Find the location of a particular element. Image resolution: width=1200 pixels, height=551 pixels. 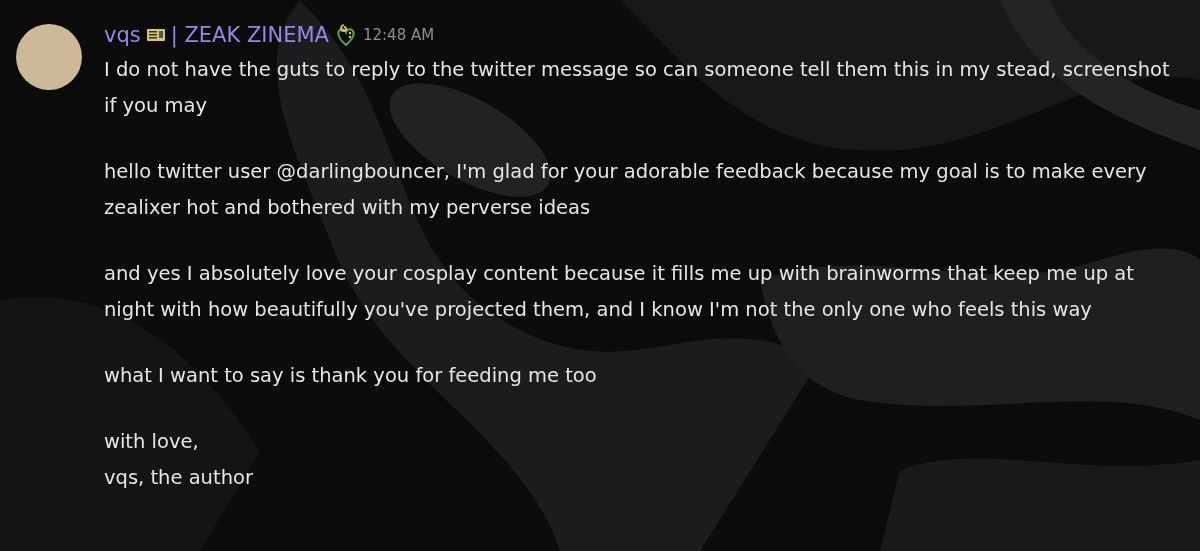

message-text: I do not have the guts to reply to the twitter message so can someone tell them this in my stead, screenshot if you may is located at coordinates (637, 88).